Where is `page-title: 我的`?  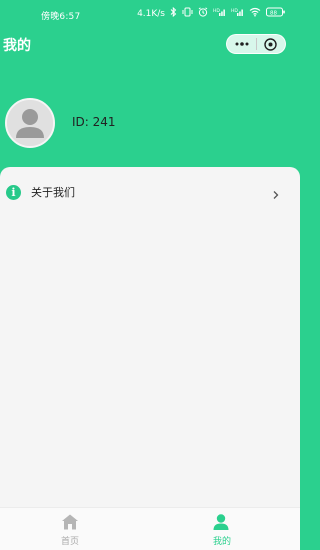
page-title: 我的 is located at coordinates (17, 46).